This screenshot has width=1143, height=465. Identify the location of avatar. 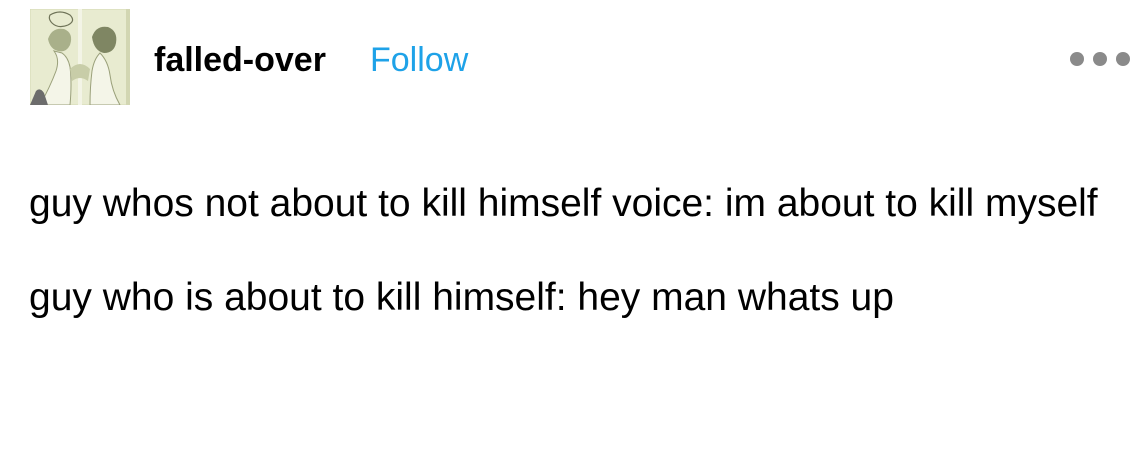
(80, 57).